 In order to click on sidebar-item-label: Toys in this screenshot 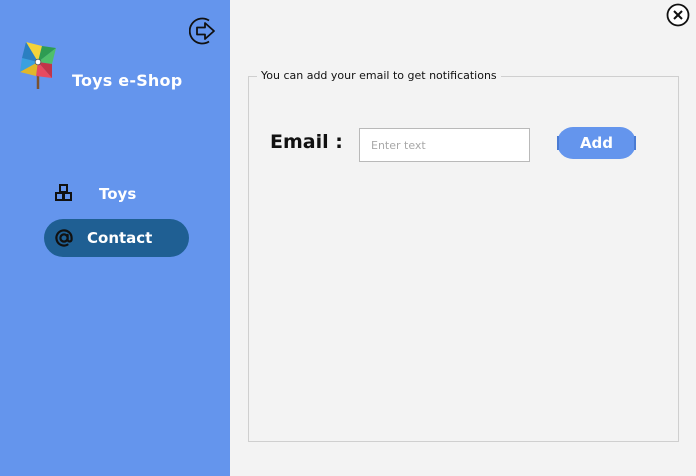, I will do `click(118, 194)`.